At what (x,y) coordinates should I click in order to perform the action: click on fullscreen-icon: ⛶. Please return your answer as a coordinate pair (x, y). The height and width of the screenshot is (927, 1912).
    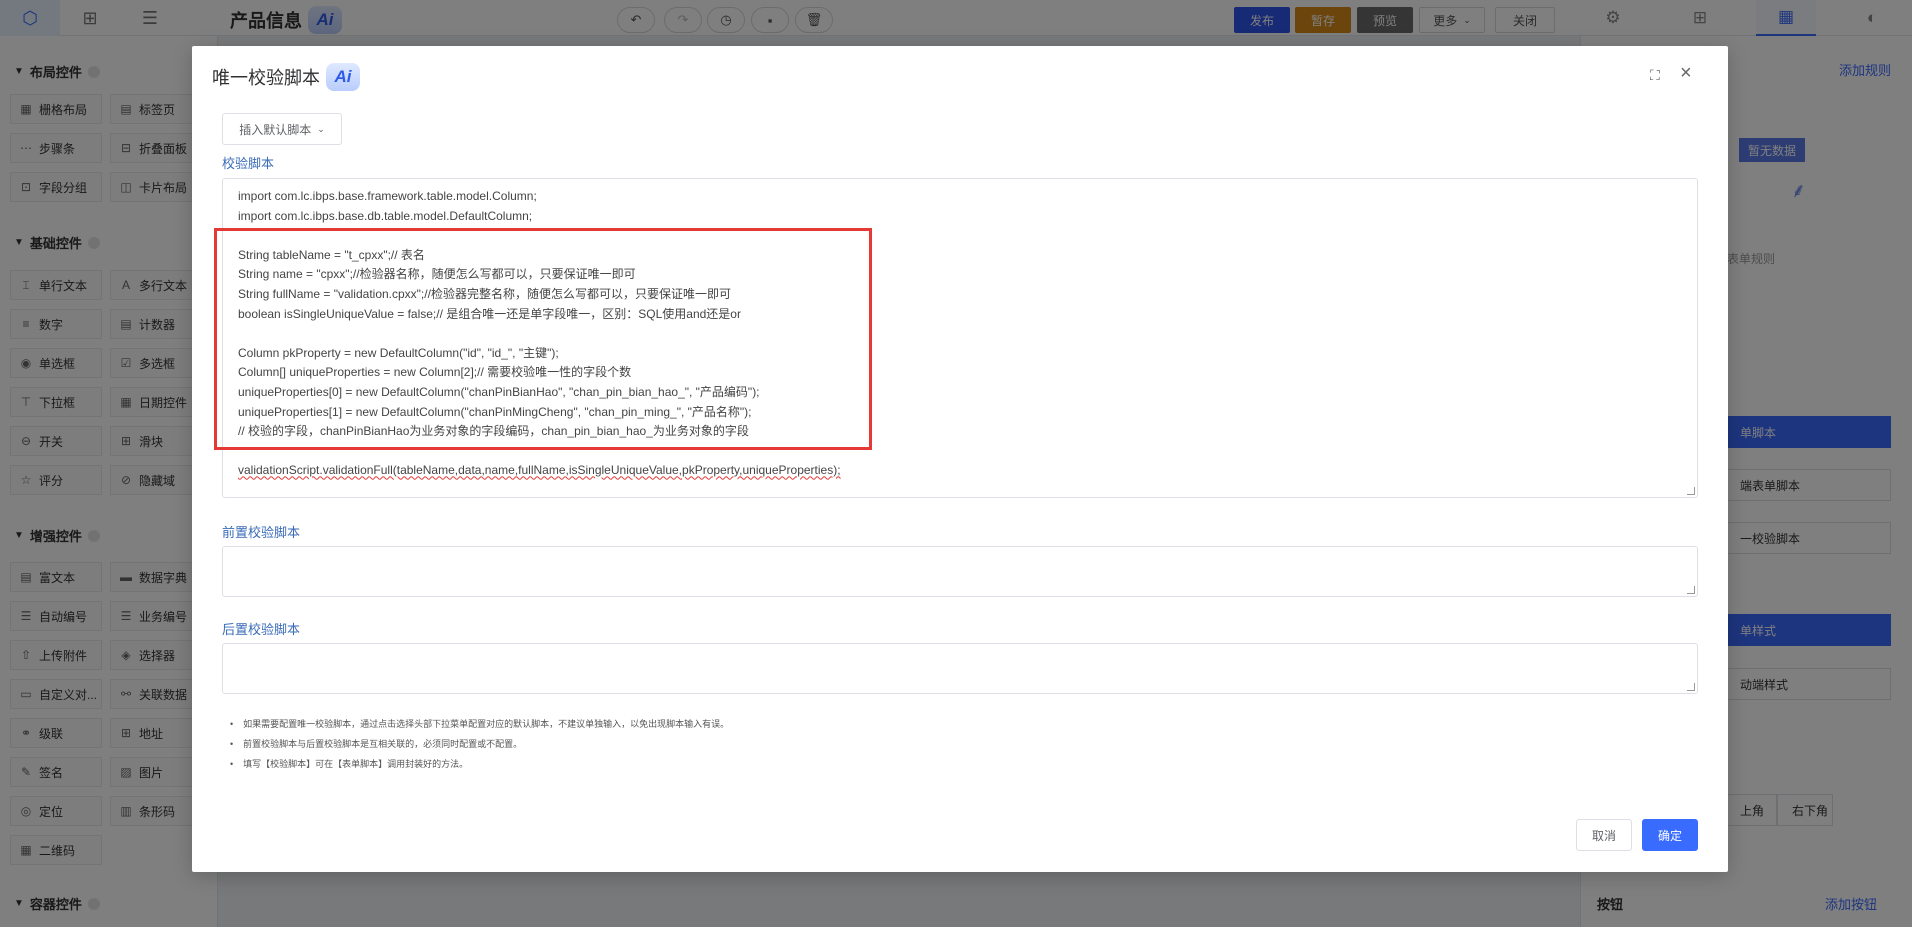
    Looking at the image, I should click on (1655, 75).